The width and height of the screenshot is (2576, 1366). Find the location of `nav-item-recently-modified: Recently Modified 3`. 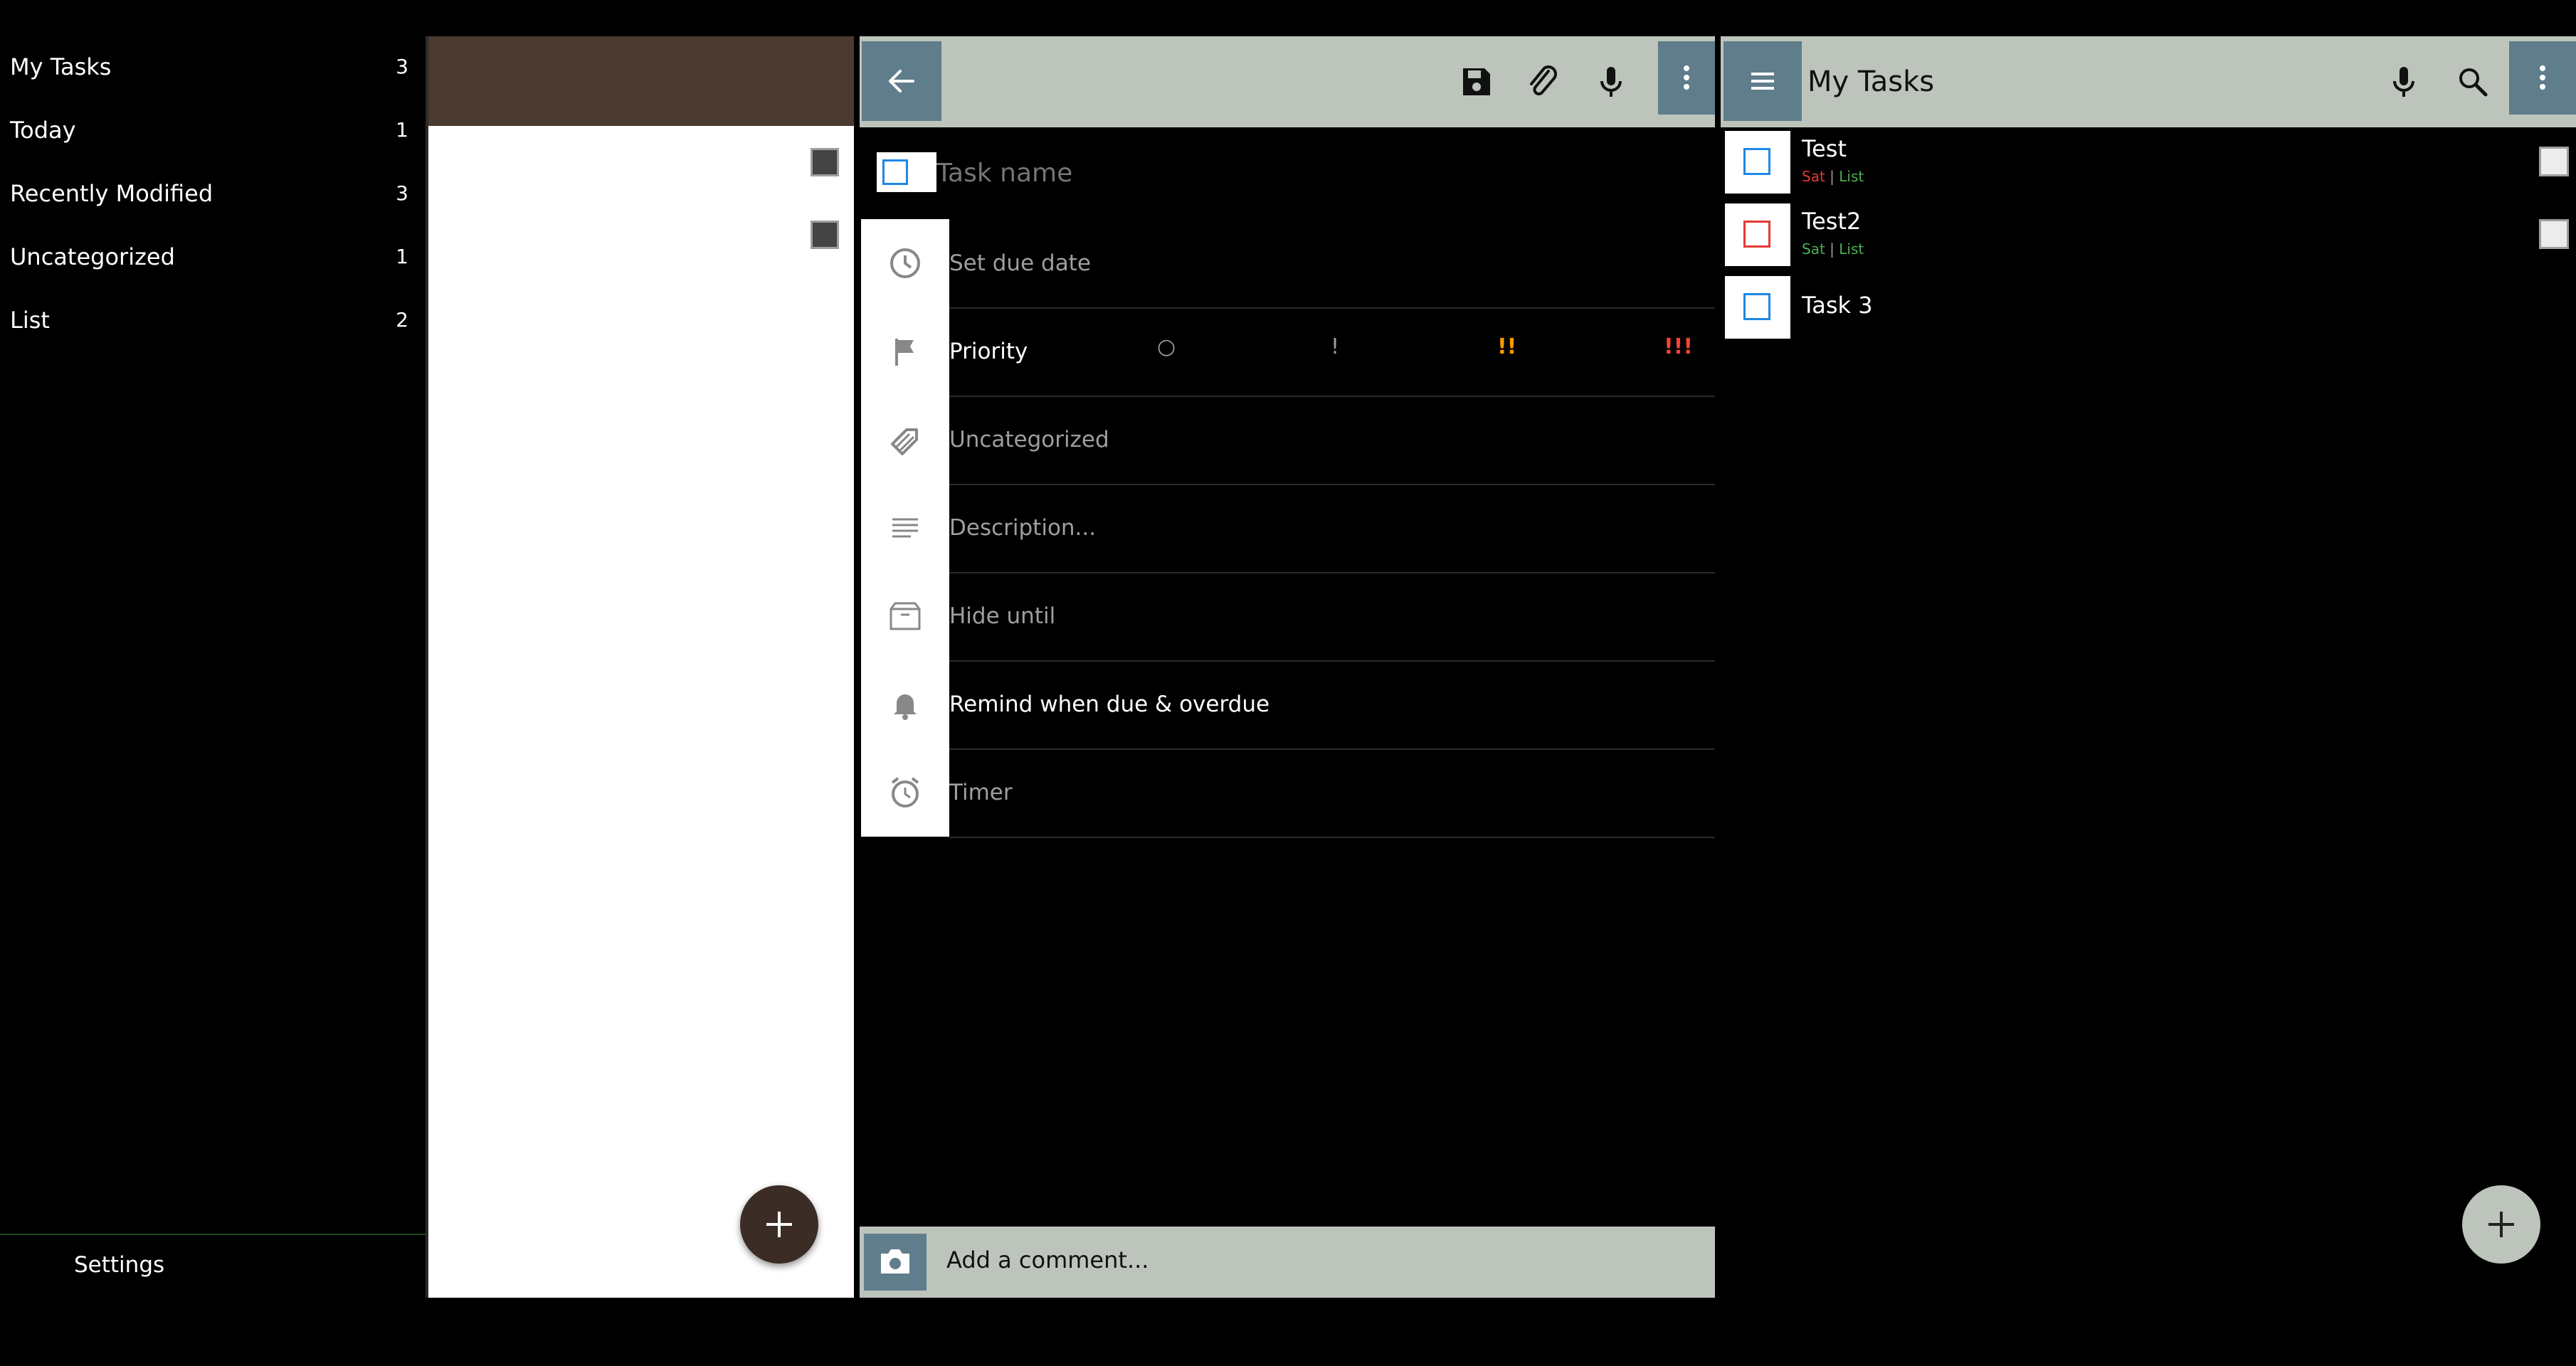

nav-item-recently-modified: Recently Modified 3 is located at coordinates (213, 195).